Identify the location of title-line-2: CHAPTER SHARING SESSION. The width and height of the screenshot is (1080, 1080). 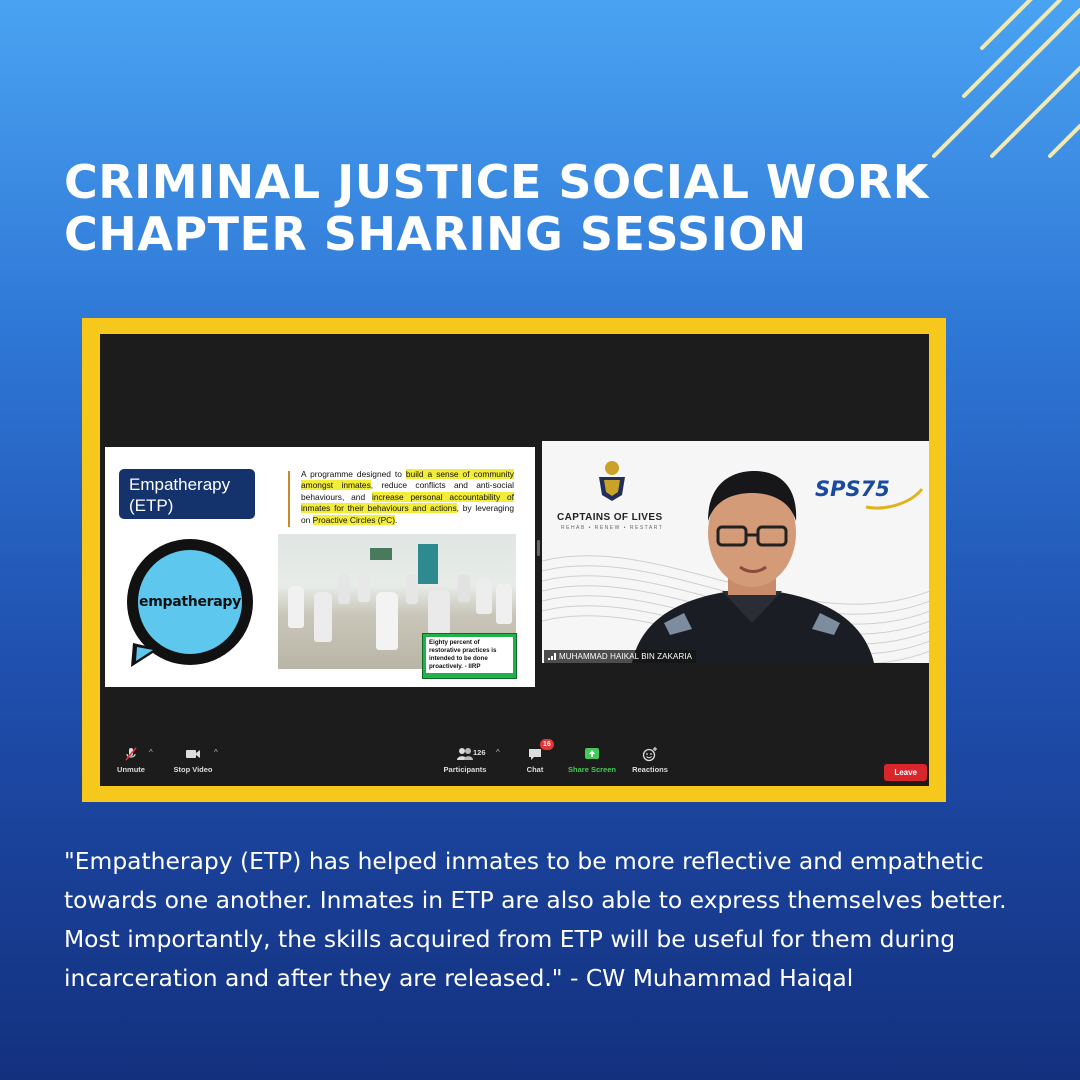
(435, 234).